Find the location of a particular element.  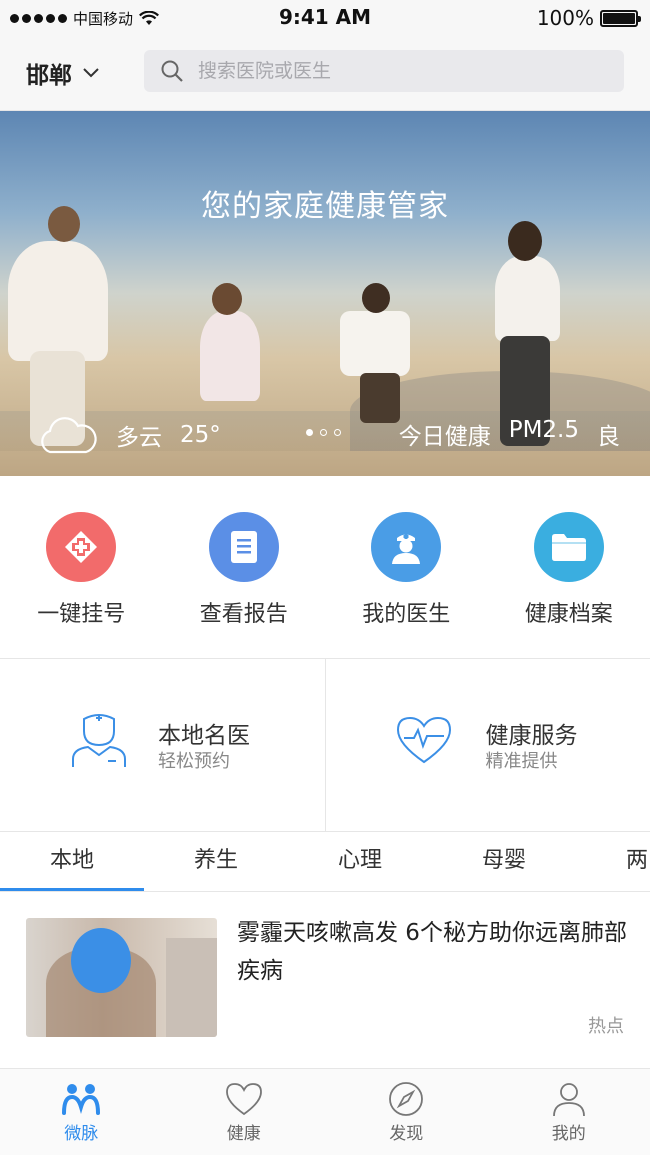

air-quality-info: 今日健康 PM2.5 良 is located at coordinates (509, 434).